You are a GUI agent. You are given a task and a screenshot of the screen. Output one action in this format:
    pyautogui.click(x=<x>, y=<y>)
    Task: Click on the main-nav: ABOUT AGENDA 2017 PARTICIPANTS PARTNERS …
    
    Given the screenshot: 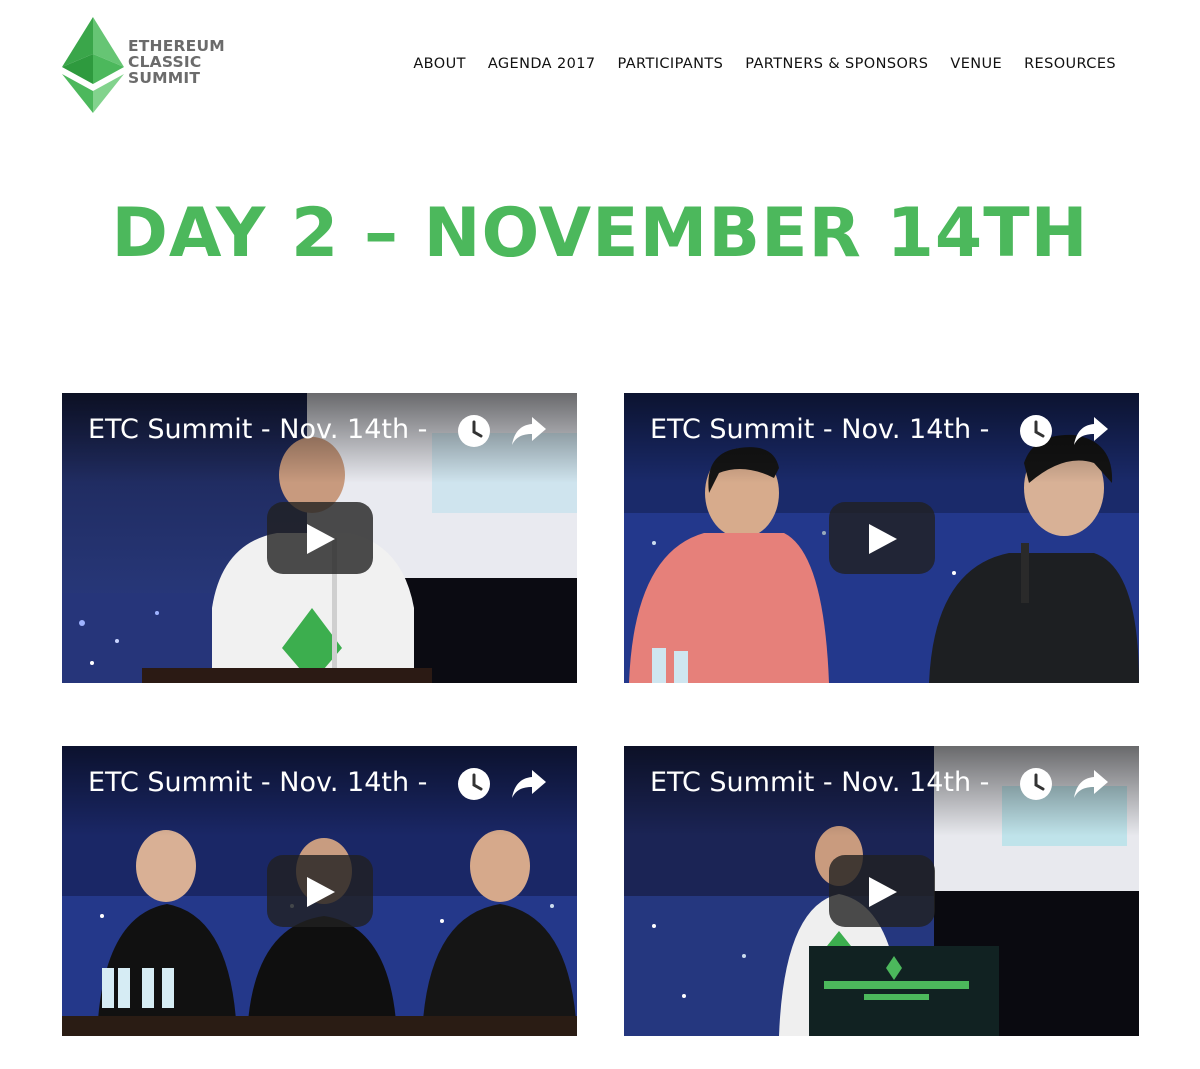 What is the action you would take?
    pyautogui.click(x=753, y=64)
    